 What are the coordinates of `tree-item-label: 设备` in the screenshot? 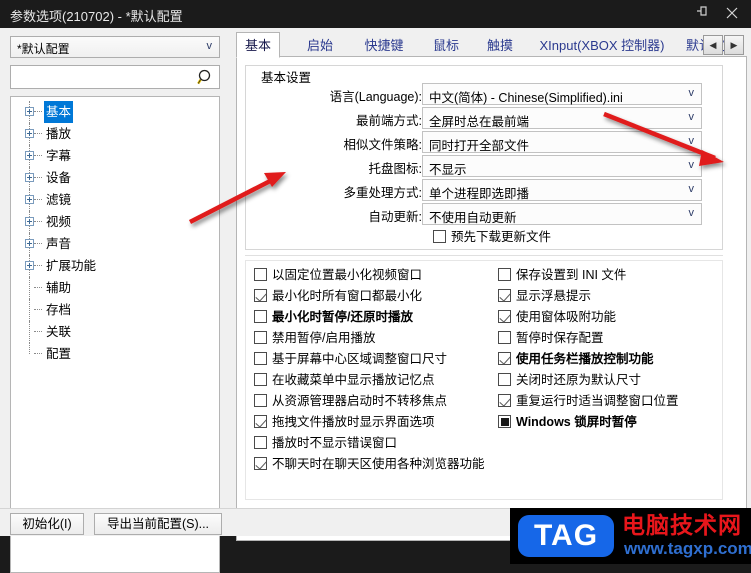 It's located at (59, 178).